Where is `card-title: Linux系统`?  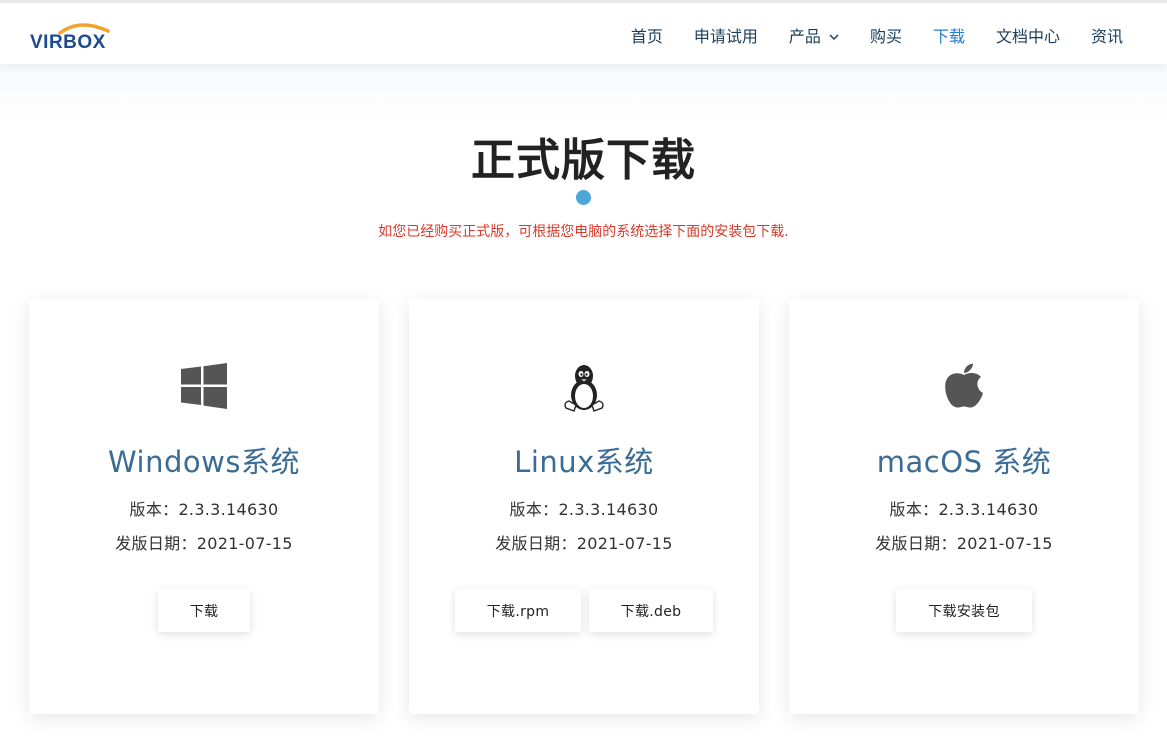
card-title: Linux系统 is located at coordinates (584, 462).